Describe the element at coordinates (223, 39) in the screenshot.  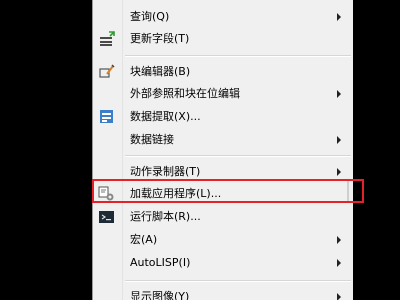
I see `menu-item-update-fields: 更新字段(T)` at that location.